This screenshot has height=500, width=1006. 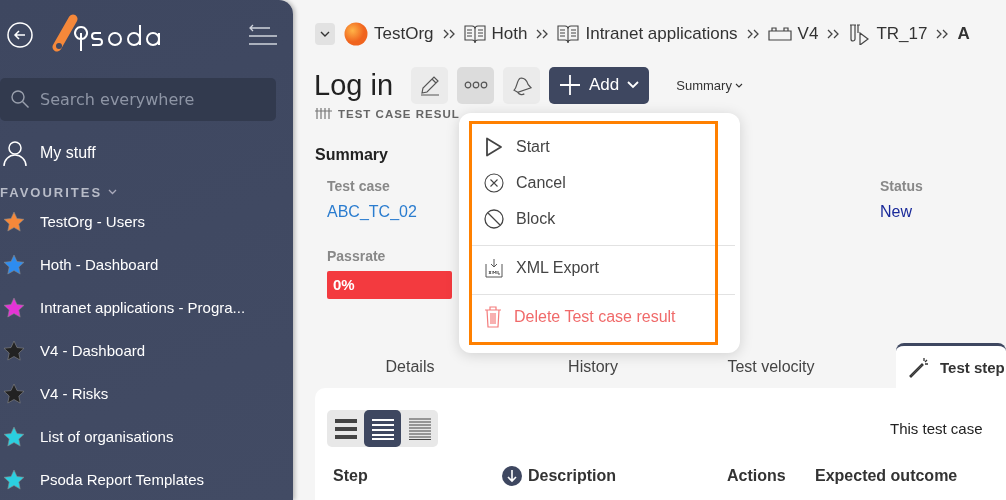 I want to click on add-button: Add, so click(x=599, y=85).